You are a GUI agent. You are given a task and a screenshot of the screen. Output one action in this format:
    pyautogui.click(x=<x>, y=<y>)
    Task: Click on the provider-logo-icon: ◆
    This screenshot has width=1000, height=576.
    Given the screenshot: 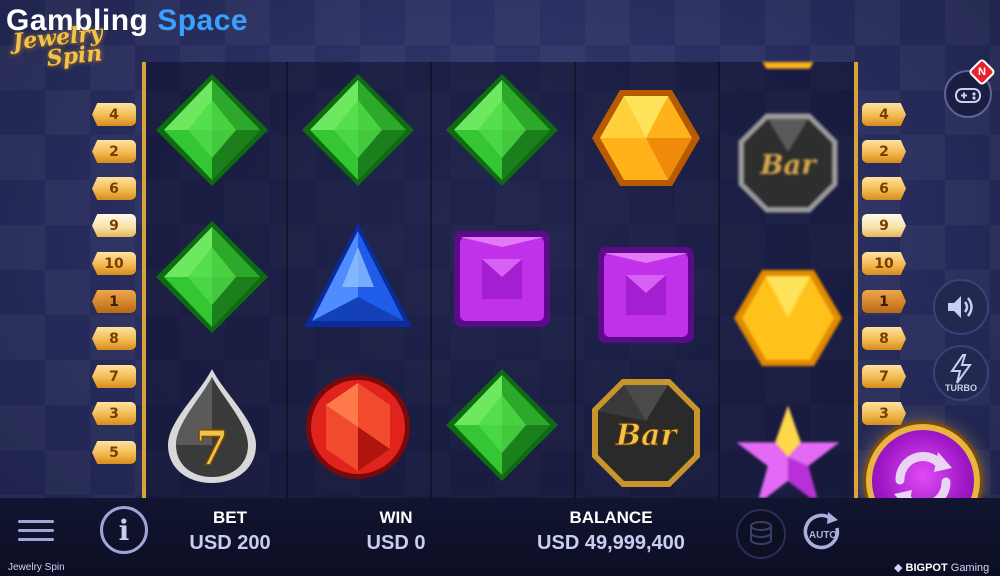 What is the action you would take?
    pyautogui.click(x=898, y=568)
    